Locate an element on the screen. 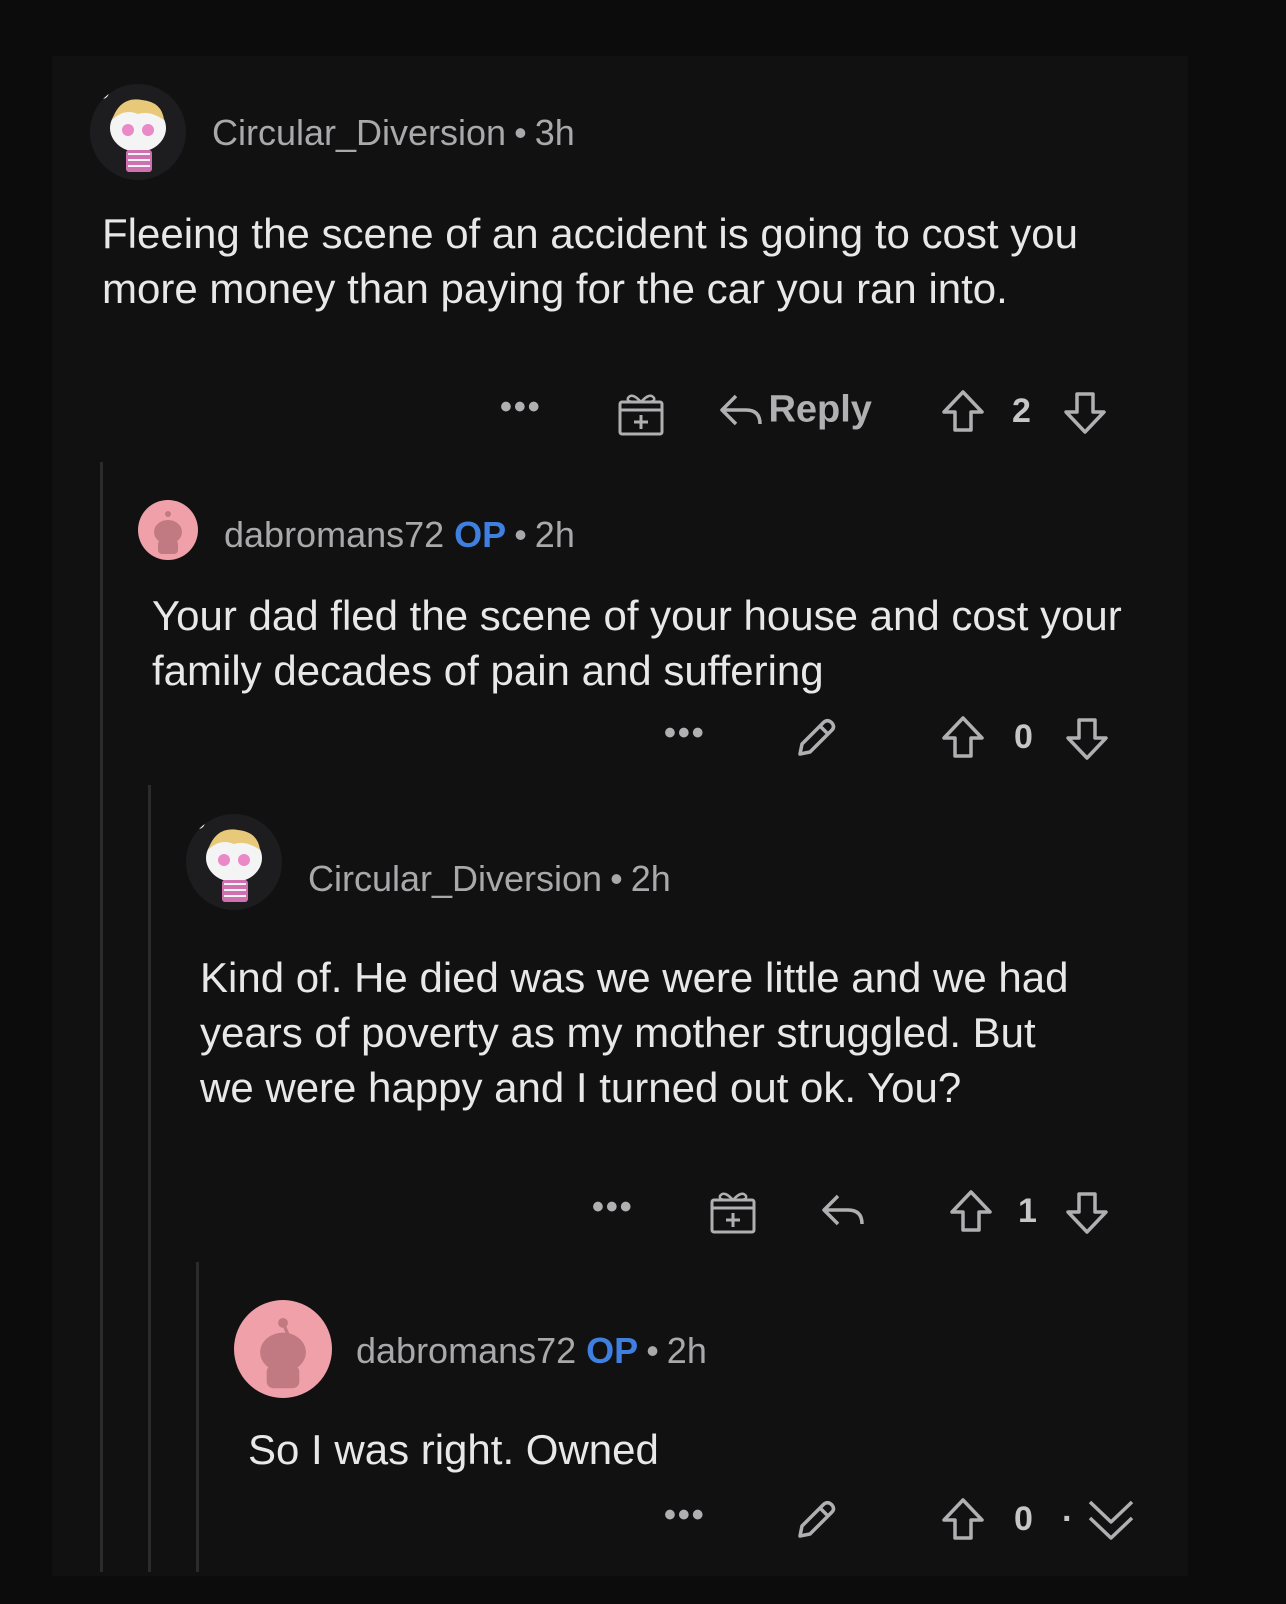  comment-actions: ••• Reply 2 is located at coordinates (643, 413).